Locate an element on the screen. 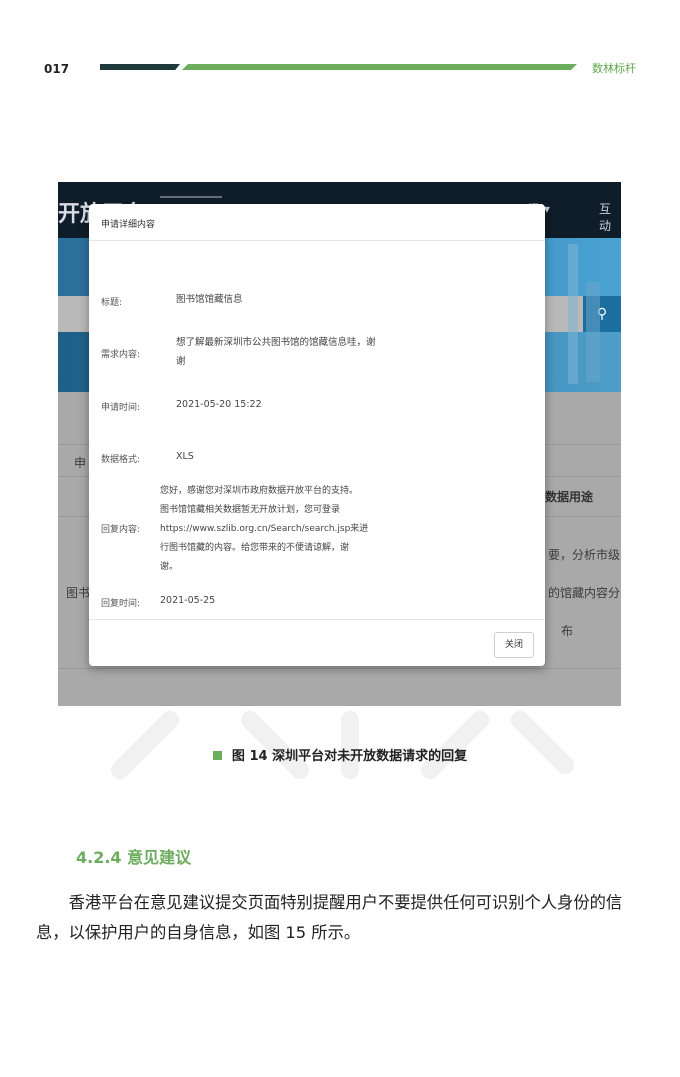  modal-footer-divider is located at coordinates (317, 619).